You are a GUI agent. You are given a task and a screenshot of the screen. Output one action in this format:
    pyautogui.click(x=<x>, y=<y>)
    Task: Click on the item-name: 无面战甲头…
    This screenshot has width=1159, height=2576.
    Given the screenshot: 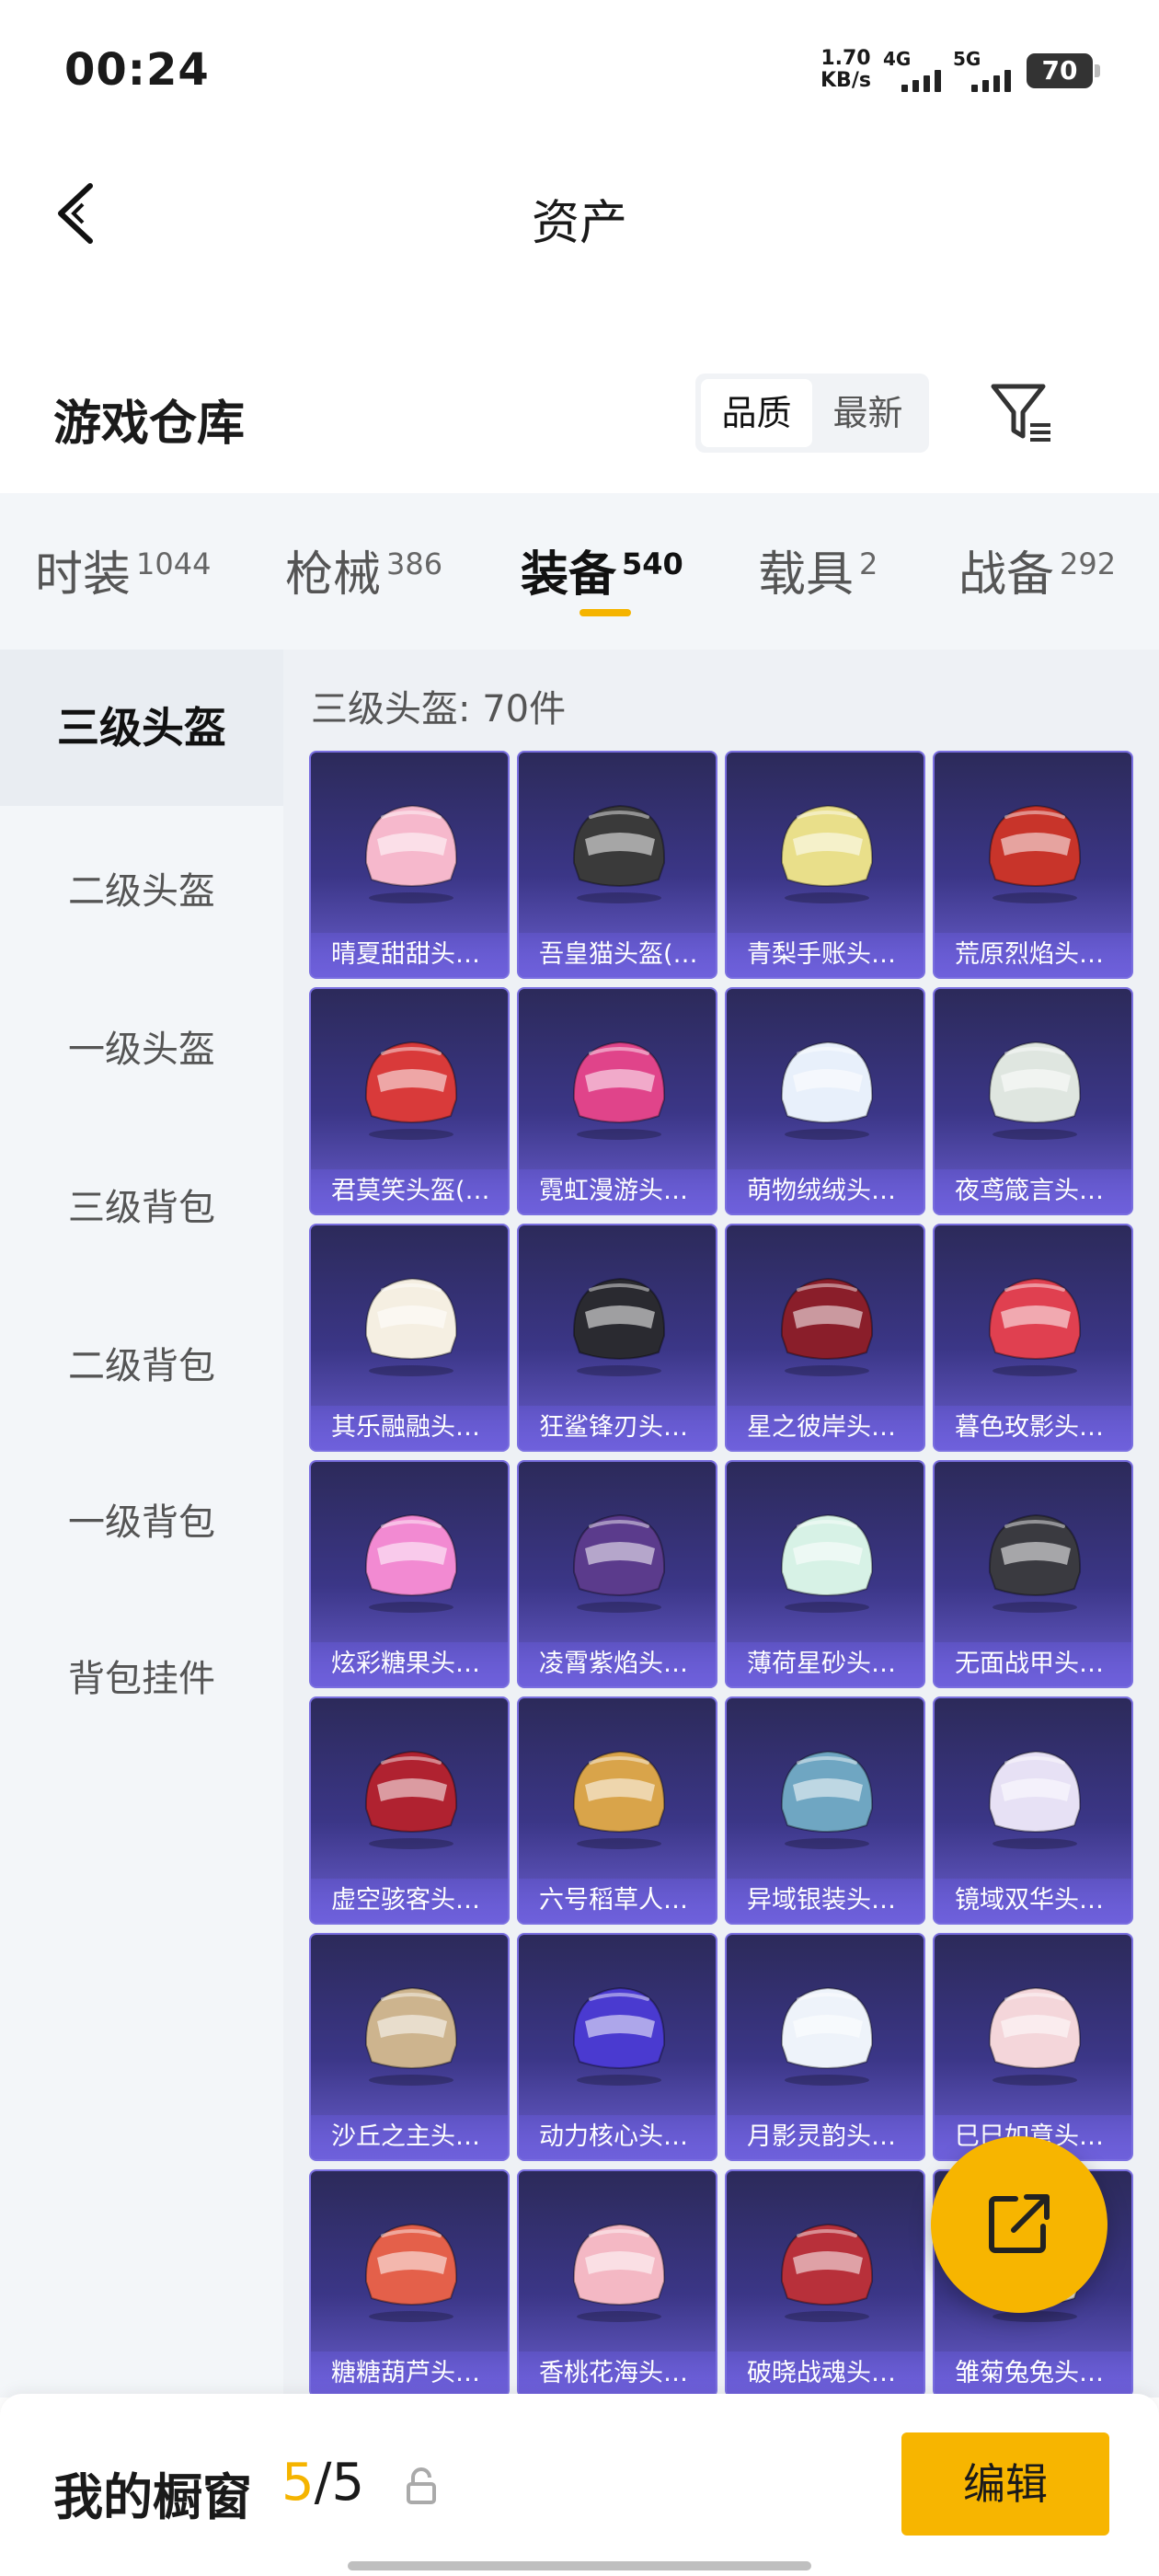 What is the action you would take?
    pyautogui.click(x=1033, y=1664)
    